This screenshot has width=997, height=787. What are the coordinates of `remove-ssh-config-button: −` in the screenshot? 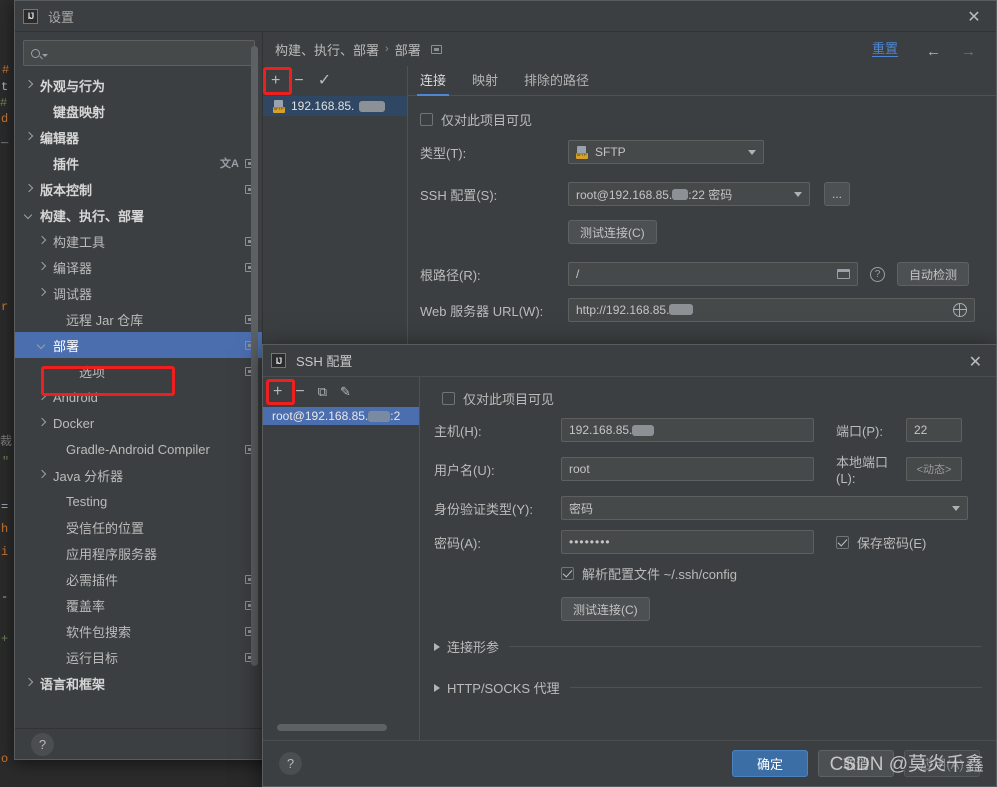 It's located at (299, 392).